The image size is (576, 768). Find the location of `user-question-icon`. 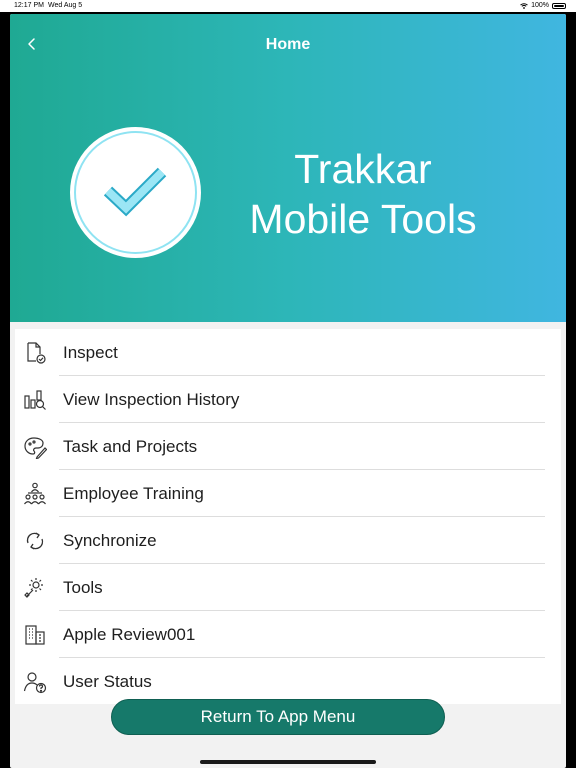

user-question-icon is located at coordinates (35, 683).